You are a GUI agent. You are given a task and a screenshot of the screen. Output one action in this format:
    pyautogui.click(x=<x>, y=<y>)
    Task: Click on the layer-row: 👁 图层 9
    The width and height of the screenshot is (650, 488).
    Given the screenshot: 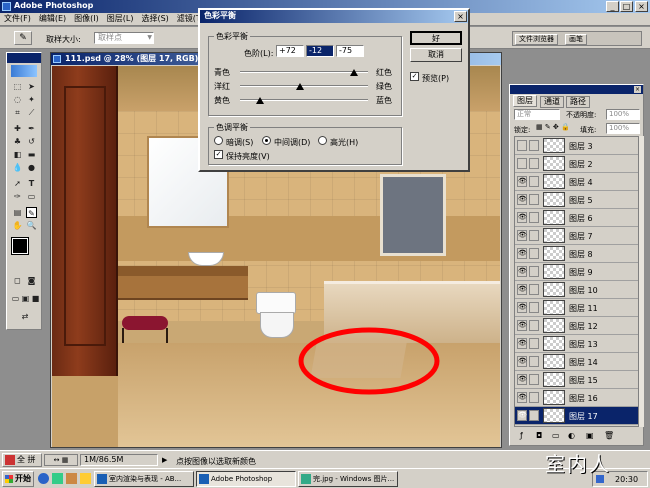 What is the action you would take?
    pyautogui.click(x=576, y=272)
    